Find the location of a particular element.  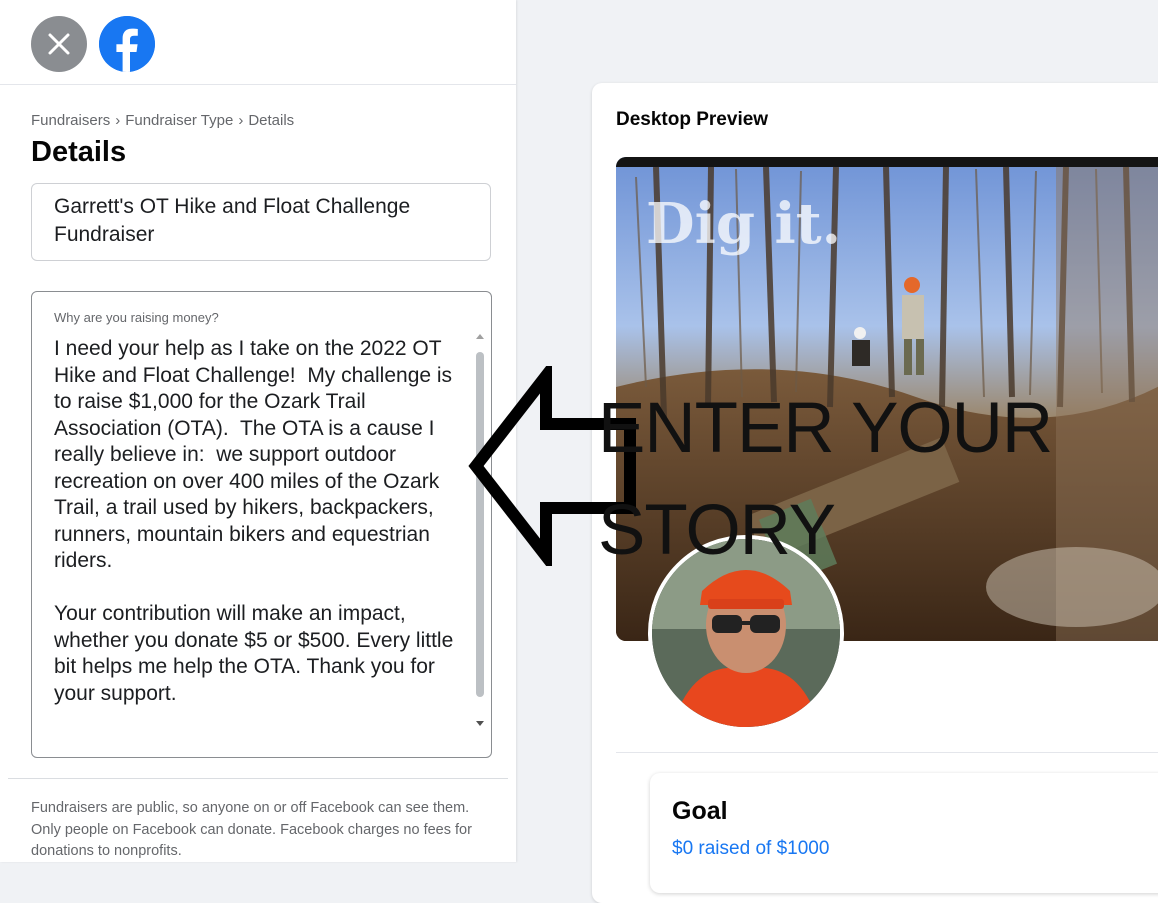

scroll-down-arrow-icon is located at coordinates (480, 723).